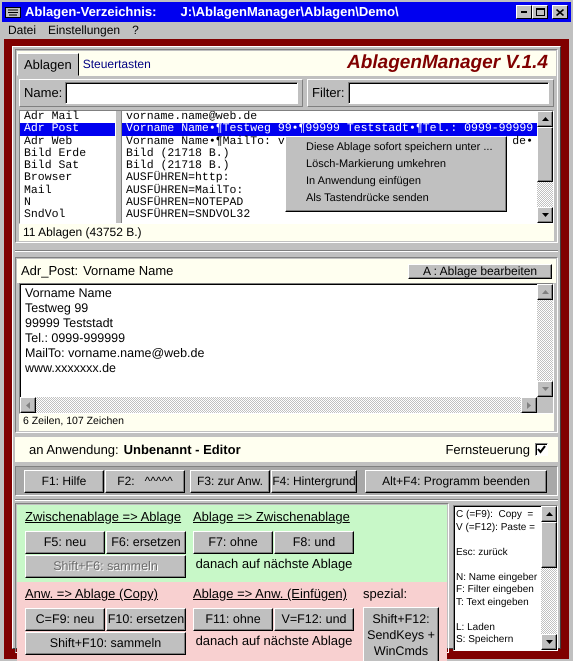  What do you see at coordinates (188, 215) in the screenshot?
I see `entry-content: AUSFÜHREN=SNDVOL32` at bounding box center [188, 215].